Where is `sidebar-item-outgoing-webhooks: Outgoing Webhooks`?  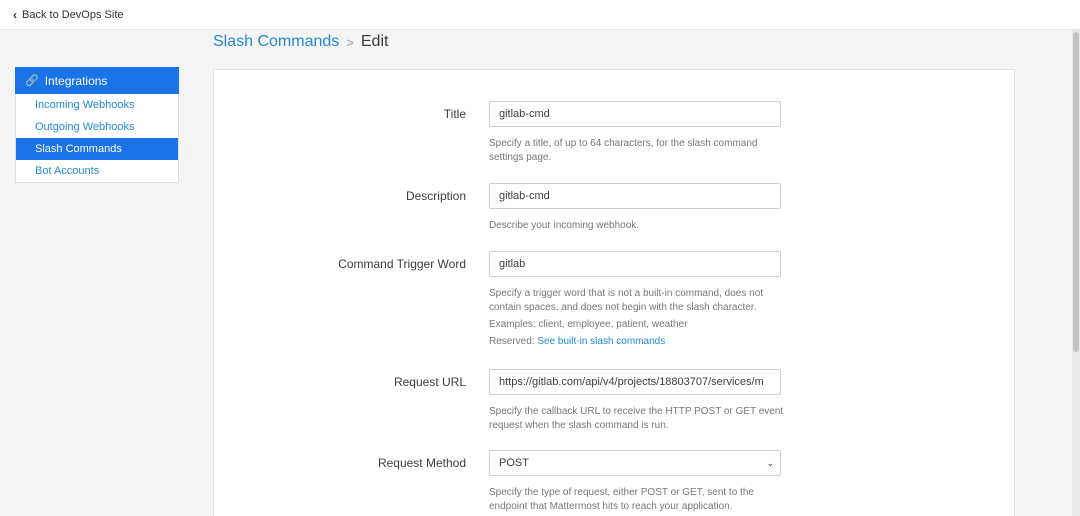
sidebar-item-outgoing-webhooks: Outgoing Webhooks is located at coordinates (97, 127).